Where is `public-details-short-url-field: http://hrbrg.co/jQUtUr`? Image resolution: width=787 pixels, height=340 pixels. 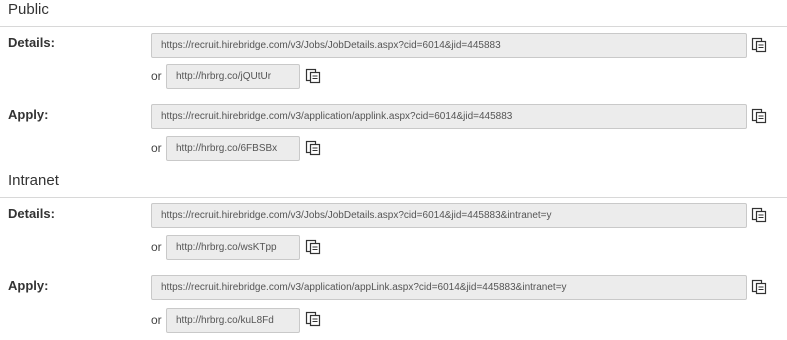
public-details-short-url-field: http://hrbrg.co/jQUtUr is located at coordinates (233, 76).